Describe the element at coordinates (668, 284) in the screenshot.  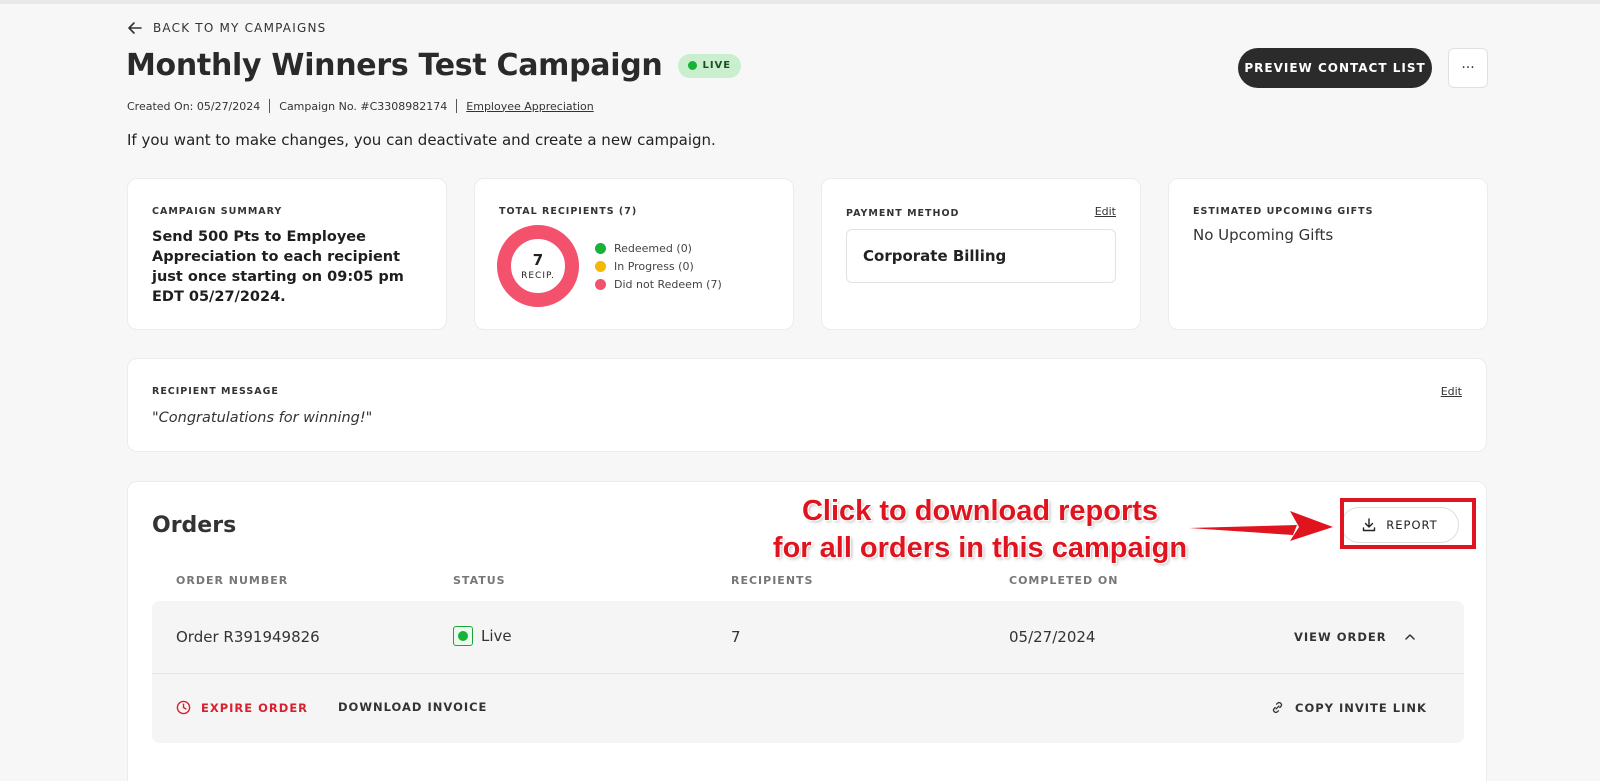
I see `legend-label: Did not Redeem (7)` at that location.